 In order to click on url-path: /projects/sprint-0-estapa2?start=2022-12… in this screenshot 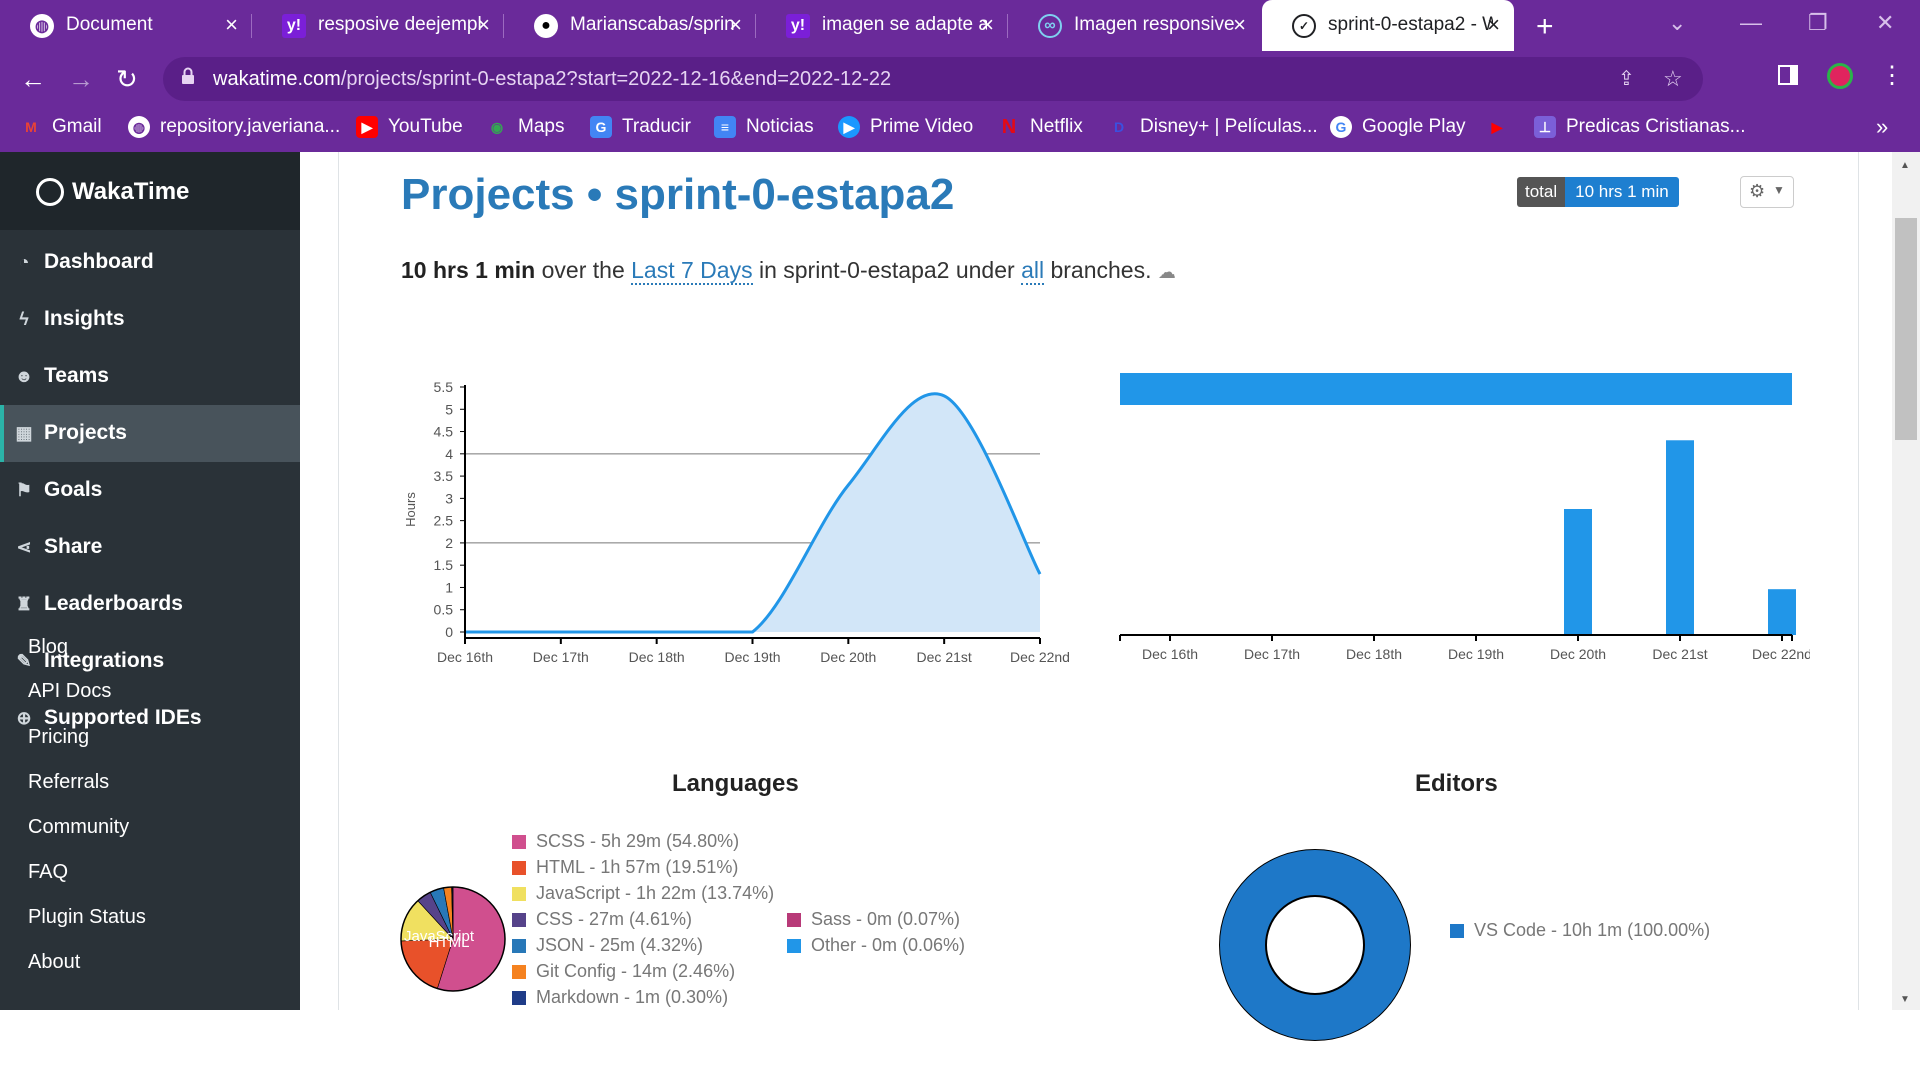, I will do `click(616, 79)`.